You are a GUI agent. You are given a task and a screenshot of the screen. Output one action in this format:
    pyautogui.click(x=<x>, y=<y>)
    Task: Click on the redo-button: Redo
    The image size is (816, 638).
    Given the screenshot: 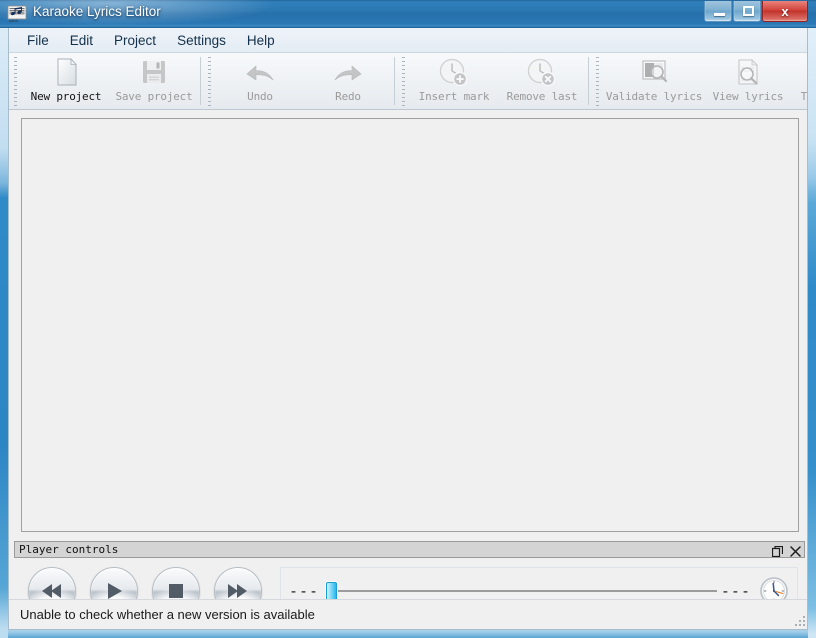 What is the action you would take?
    pyautogui.click(x=348, y=80)
    